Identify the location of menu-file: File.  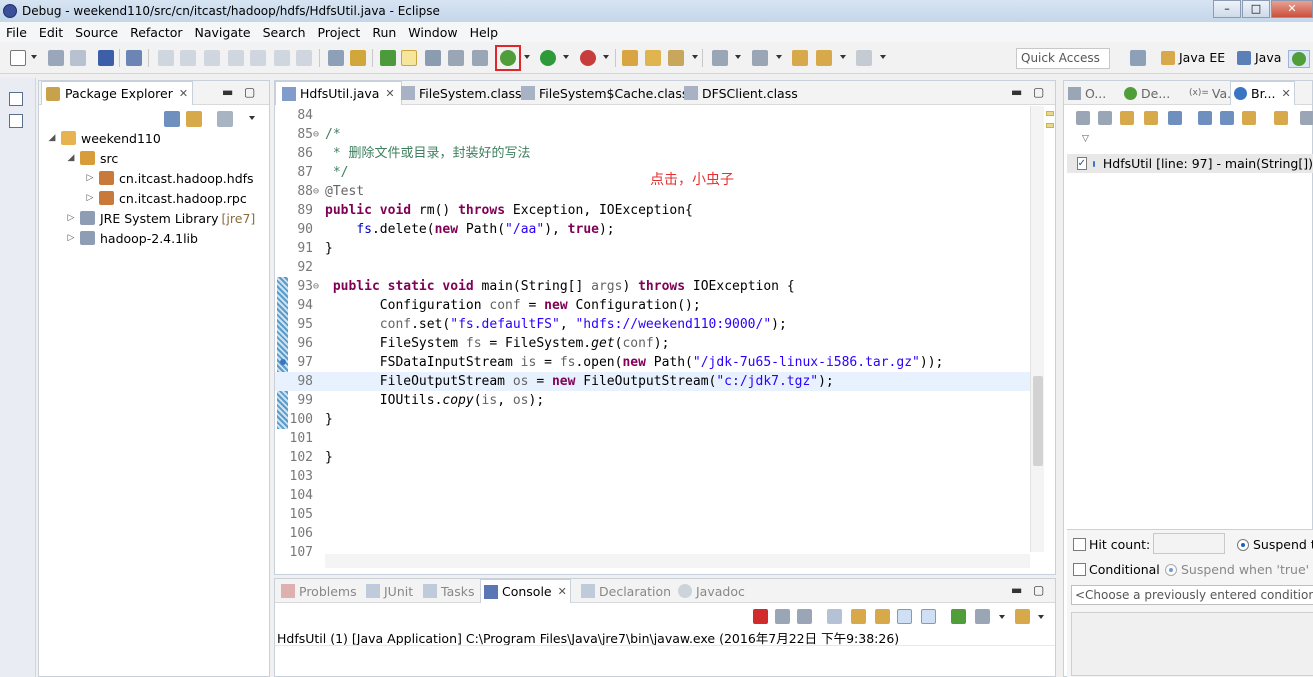
(16, 32).